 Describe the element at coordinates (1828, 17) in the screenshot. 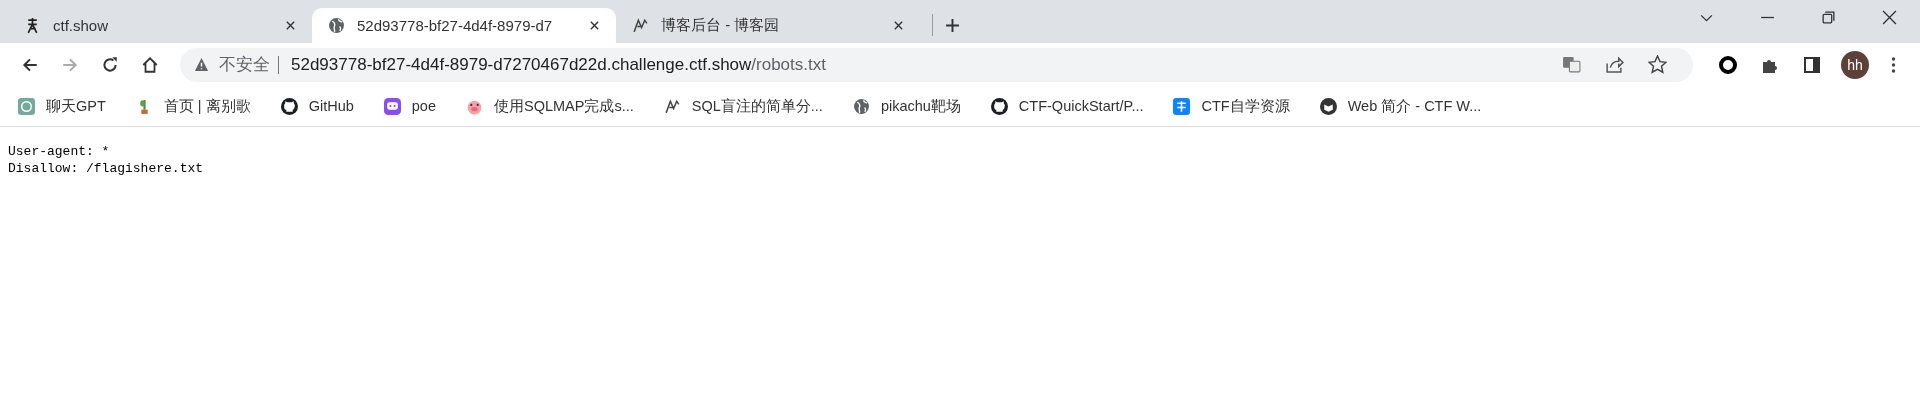

I see `restore-icon` at that location.